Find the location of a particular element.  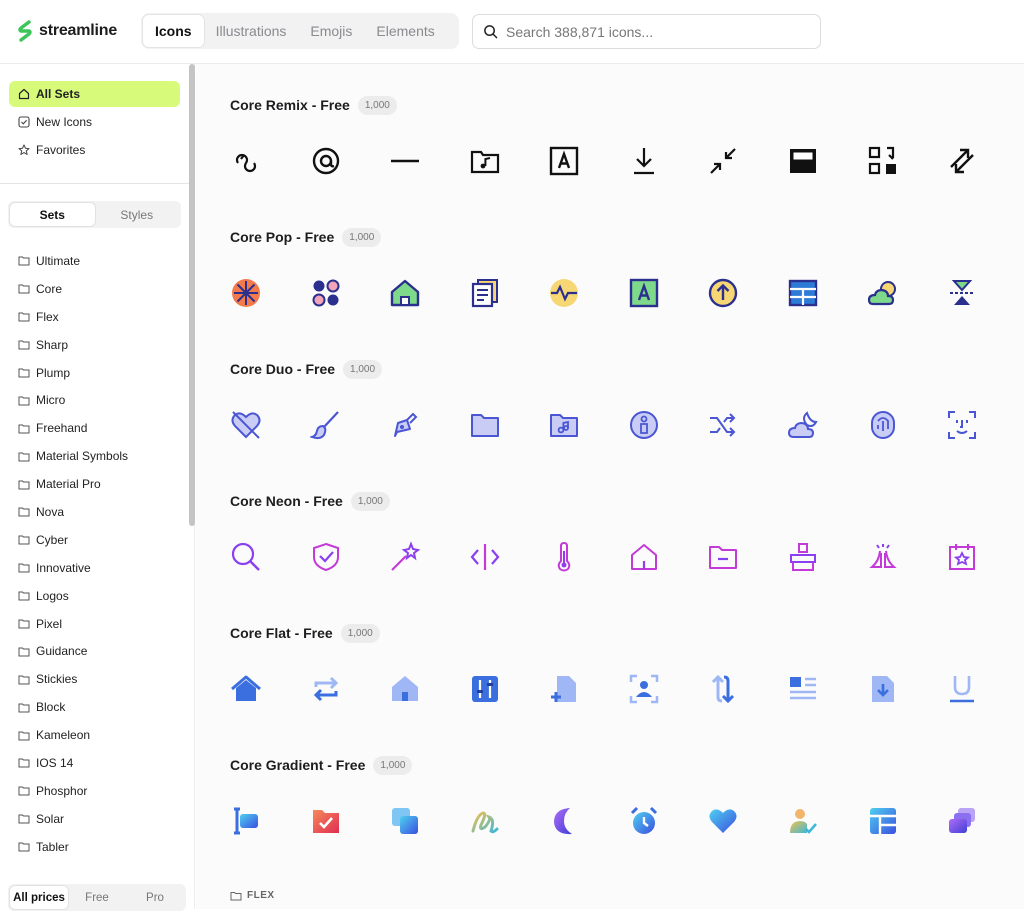

sidebar-set-ios-14: IOS 14 is located at coordinates (100, 763).